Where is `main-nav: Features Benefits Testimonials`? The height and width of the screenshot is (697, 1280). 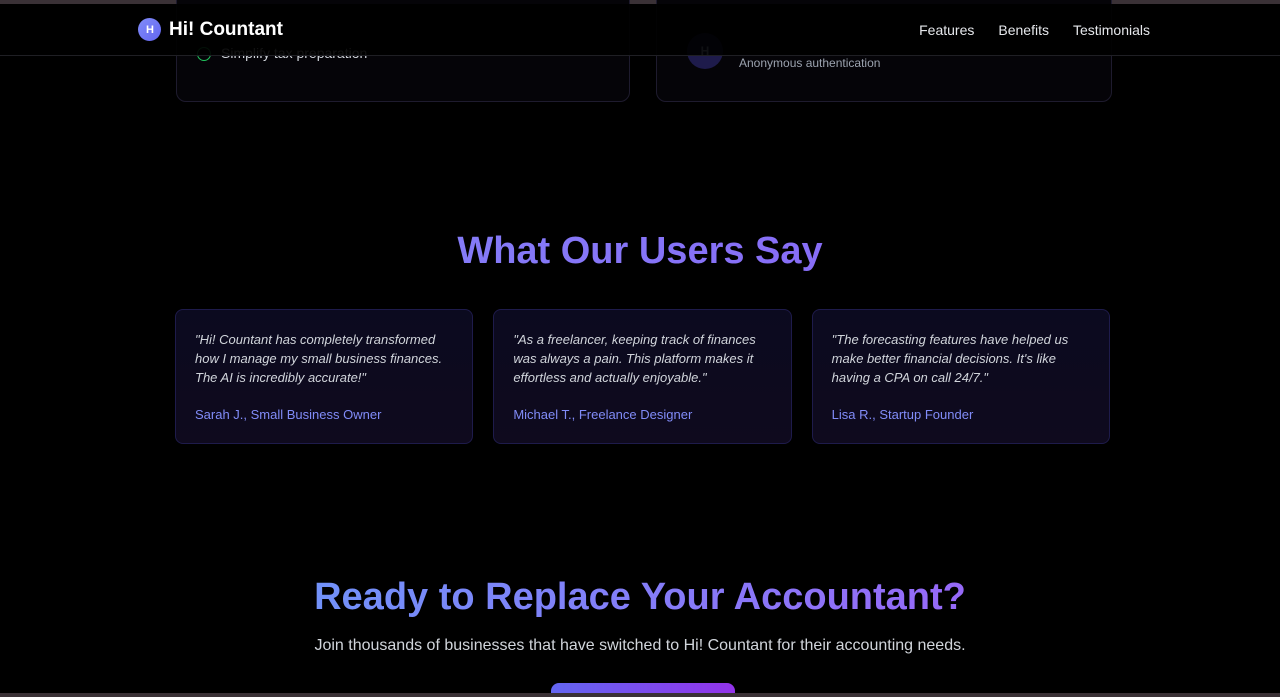 main-nav: Features Benefits Testimonials is located at coordinates (1034, 30).